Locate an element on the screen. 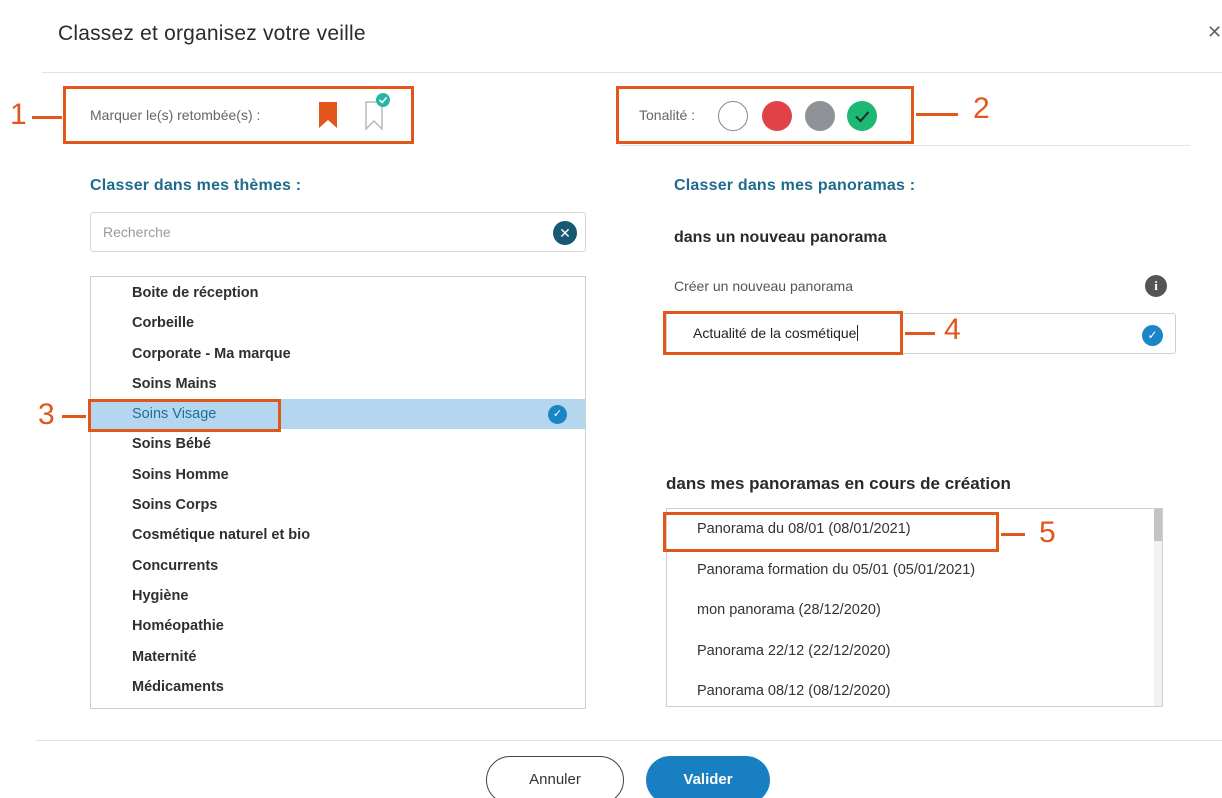  close-icon: ✕ is located at coordinates (1214, 32).